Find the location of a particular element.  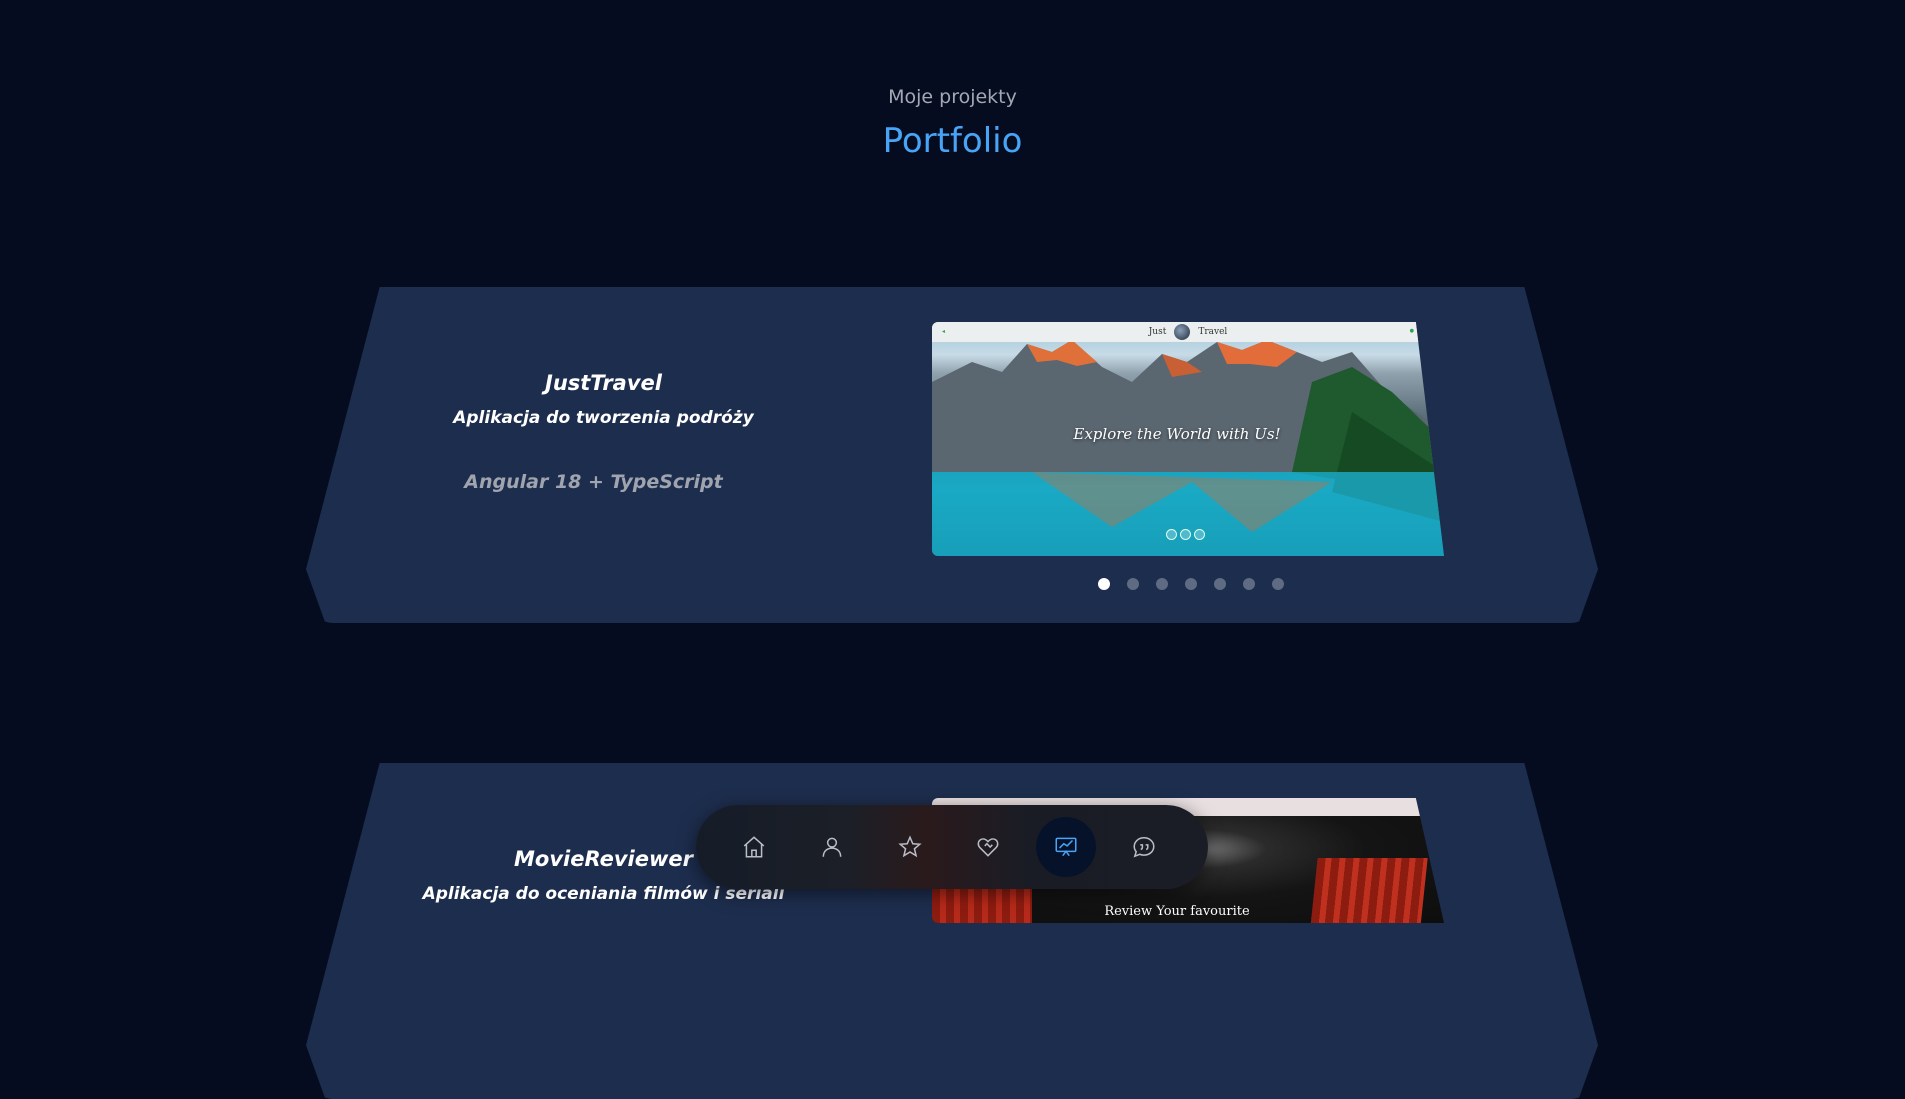

nav-home is located at coordinates (754, 847).